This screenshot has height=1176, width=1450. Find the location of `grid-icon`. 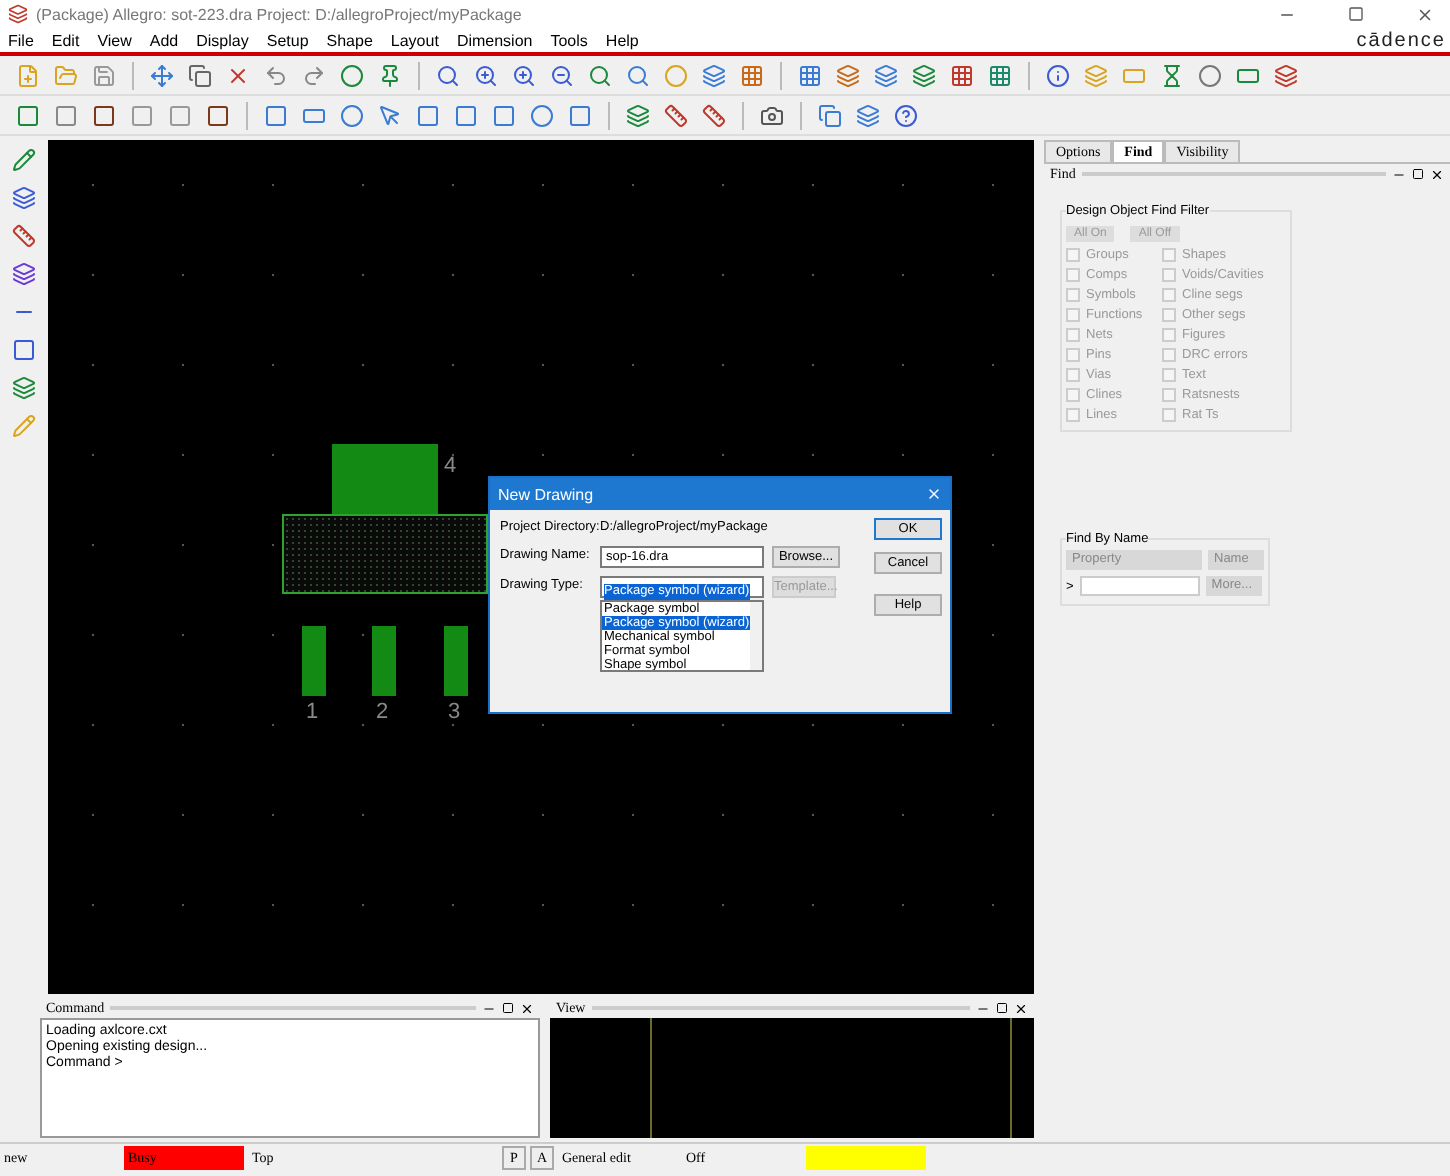

grid-icon is located at coordinates (1000, 75).